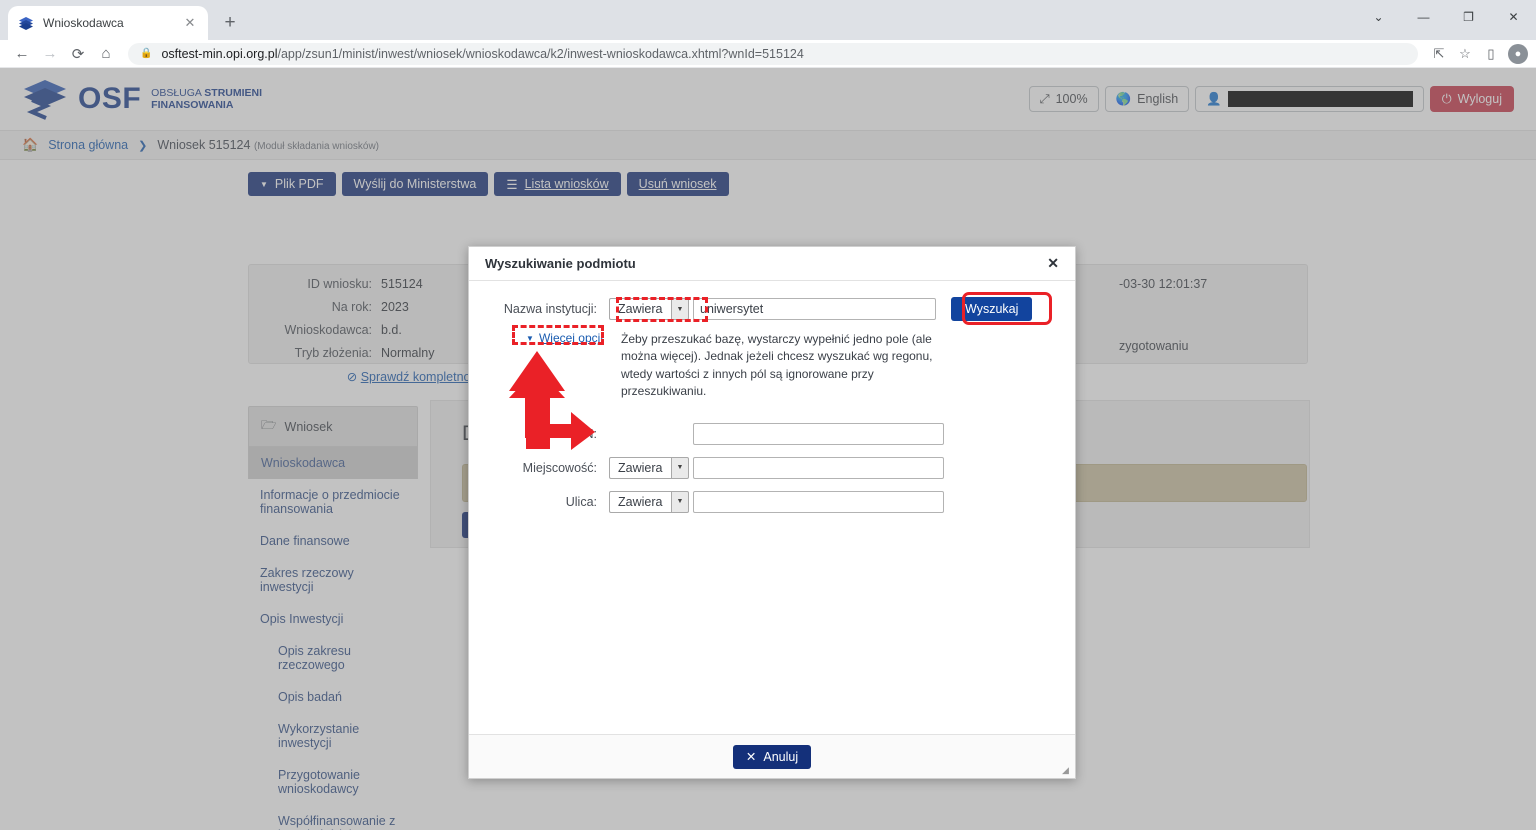 The image size is (1536, 830). Describe the element at coordinates (530, 338) in the screenshot. I see `caret-down-icon: ▼` at that location.